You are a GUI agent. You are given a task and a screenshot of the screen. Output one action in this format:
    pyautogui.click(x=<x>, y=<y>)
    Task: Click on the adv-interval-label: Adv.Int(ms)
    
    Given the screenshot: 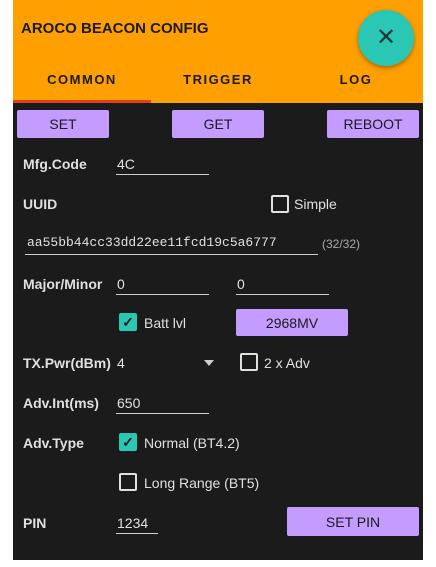 What is the action you would take?
    pyautogui.click(x=61, y=403)
    